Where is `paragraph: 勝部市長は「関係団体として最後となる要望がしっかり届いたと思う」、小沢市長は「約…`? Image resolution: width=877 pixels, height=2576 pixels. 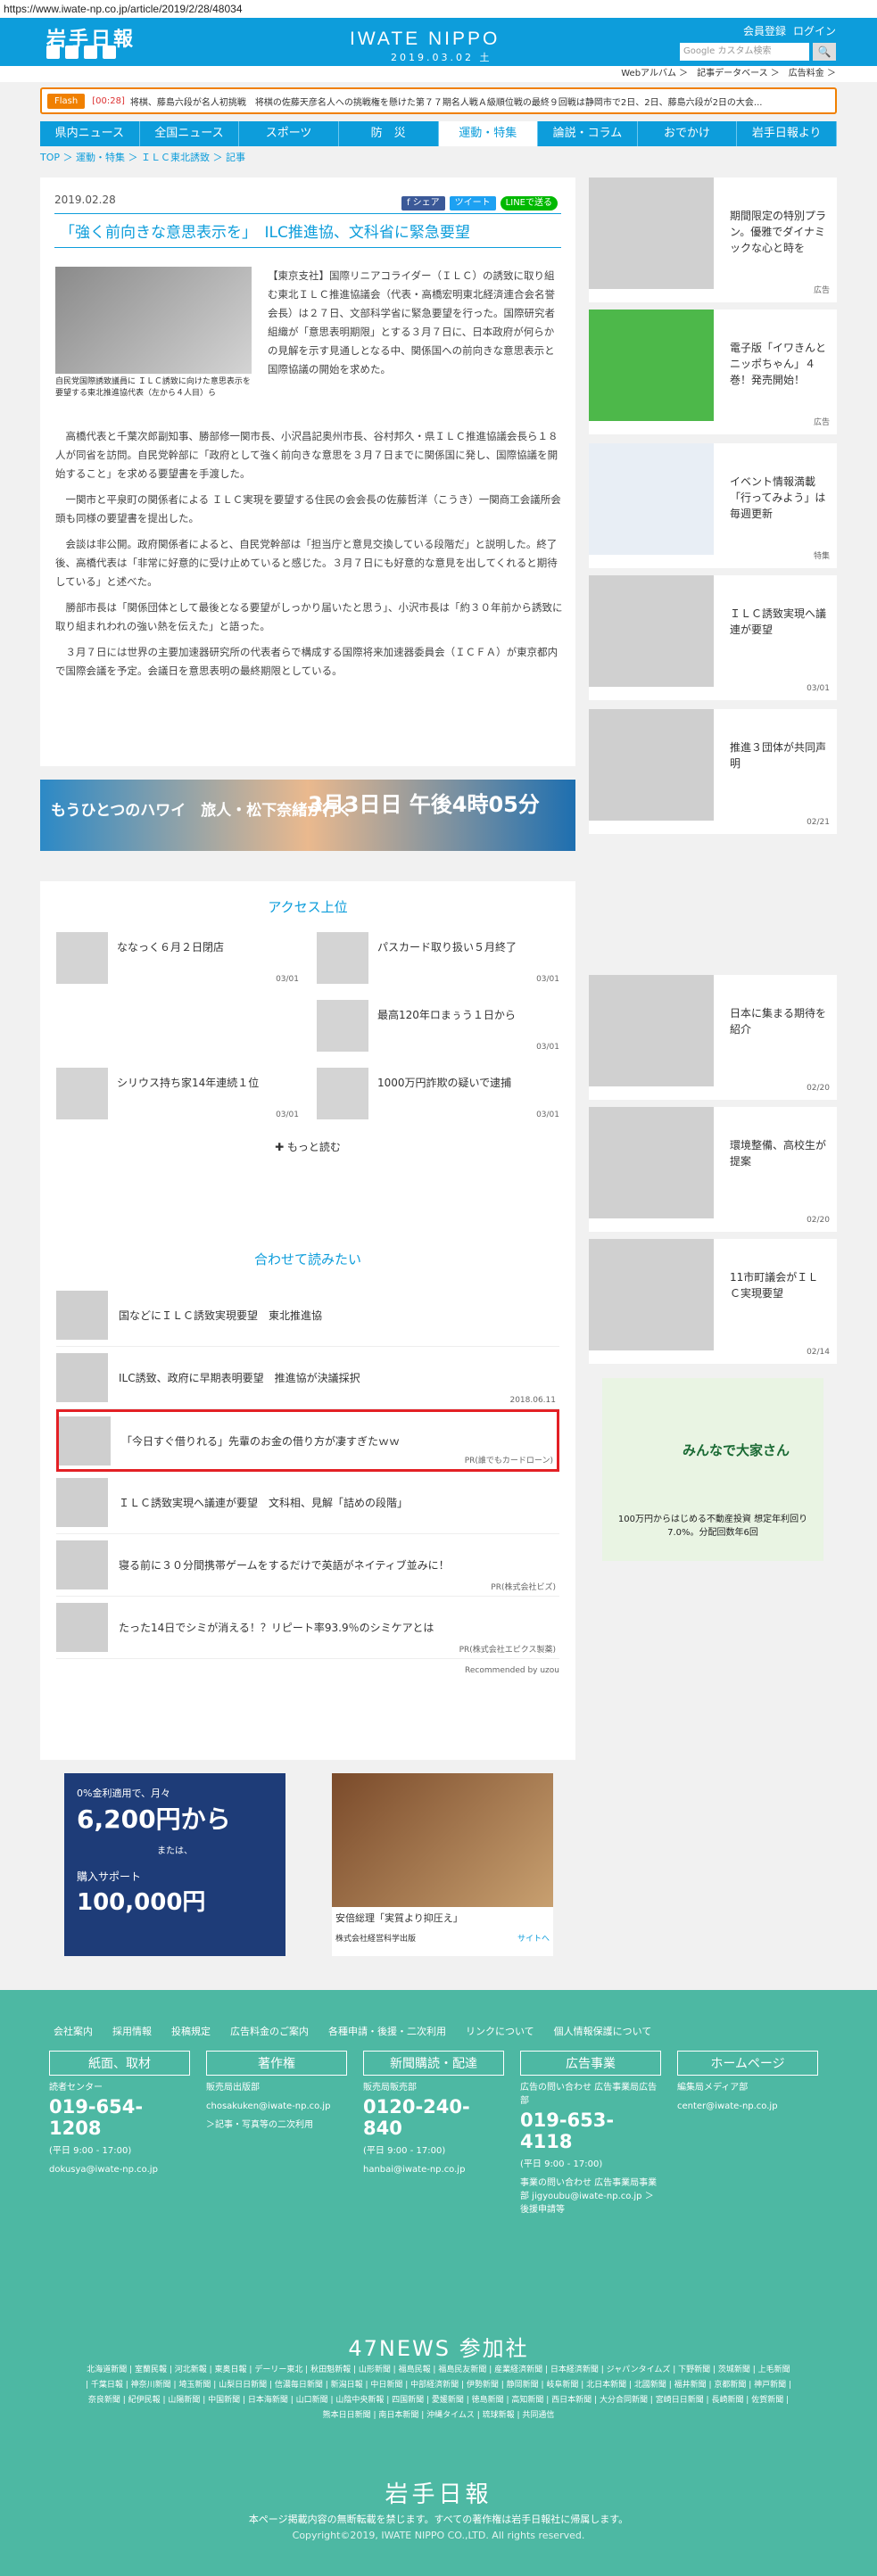 paragraph: 勝部市長は「関係団体として最後となる要望がしっかり届いたと思う」、小沢市長は「約… is located at coordinates (309, 617).